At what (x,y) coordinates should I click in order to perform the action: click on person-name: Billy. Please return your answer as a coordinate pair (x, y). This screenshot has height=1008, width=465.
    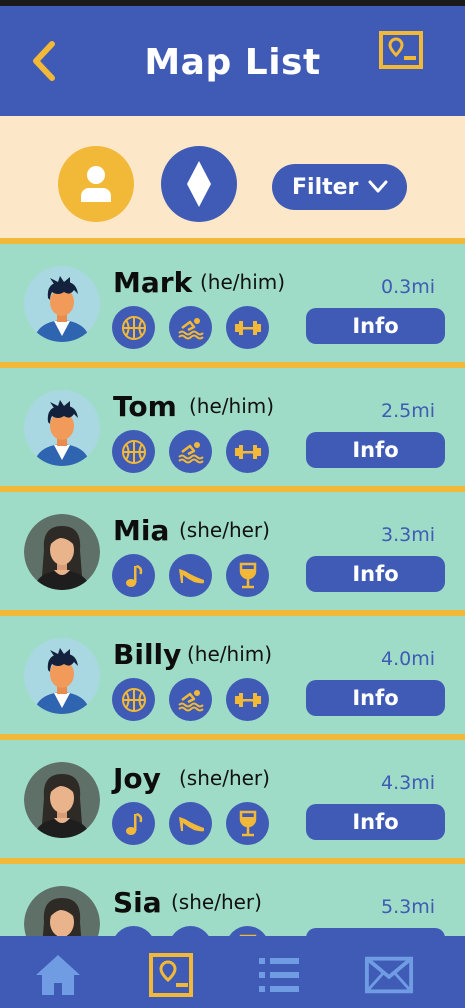
    Looking at the image, I should click on (147, 654).